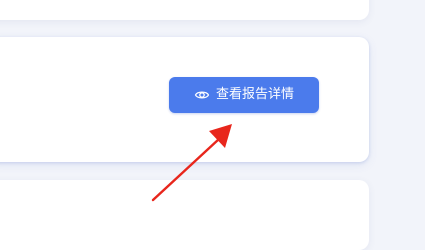  Describe the element at coordinates (202, 95) in the screenshot. I see `eye-icon` at that location.